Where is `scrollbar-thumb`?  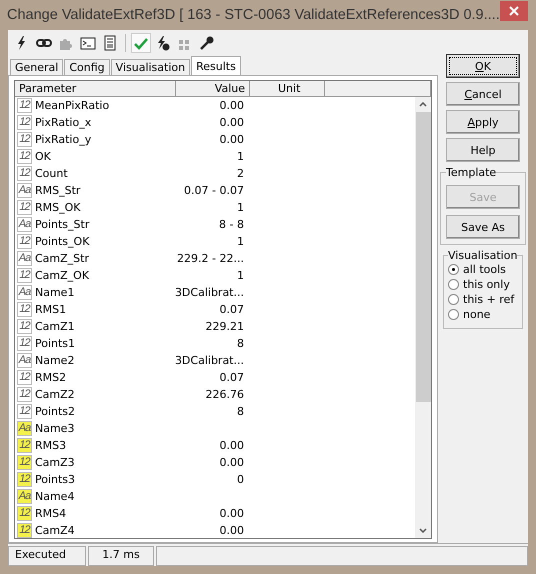 scrollbar-thumb is located at coordinates (423, 257).